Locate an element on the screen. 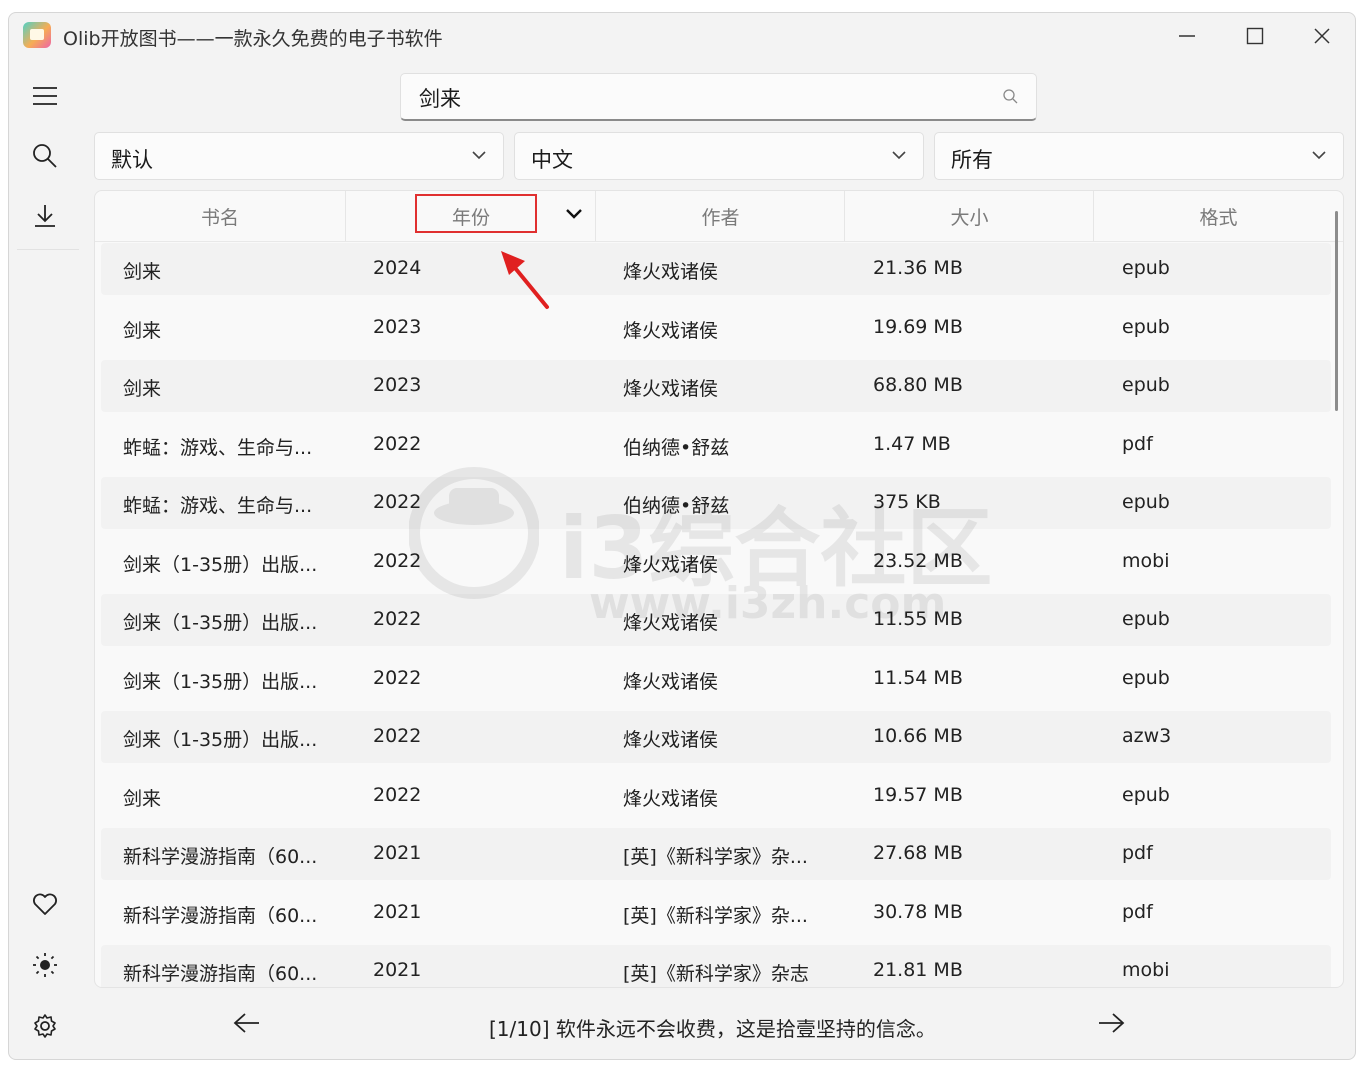 This screenshot has height=1071, width=1365. cell-size: 11.54 MB is located at coordinates (918, 678).